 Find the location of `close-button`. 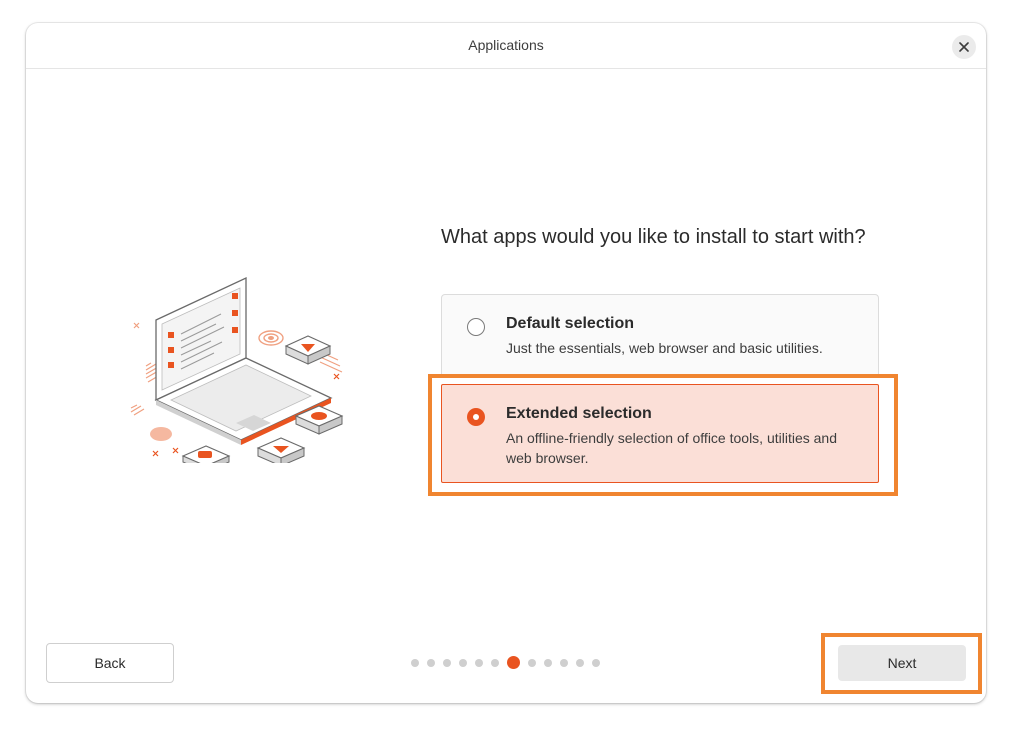

close-button is located at coordinates (964, 47).